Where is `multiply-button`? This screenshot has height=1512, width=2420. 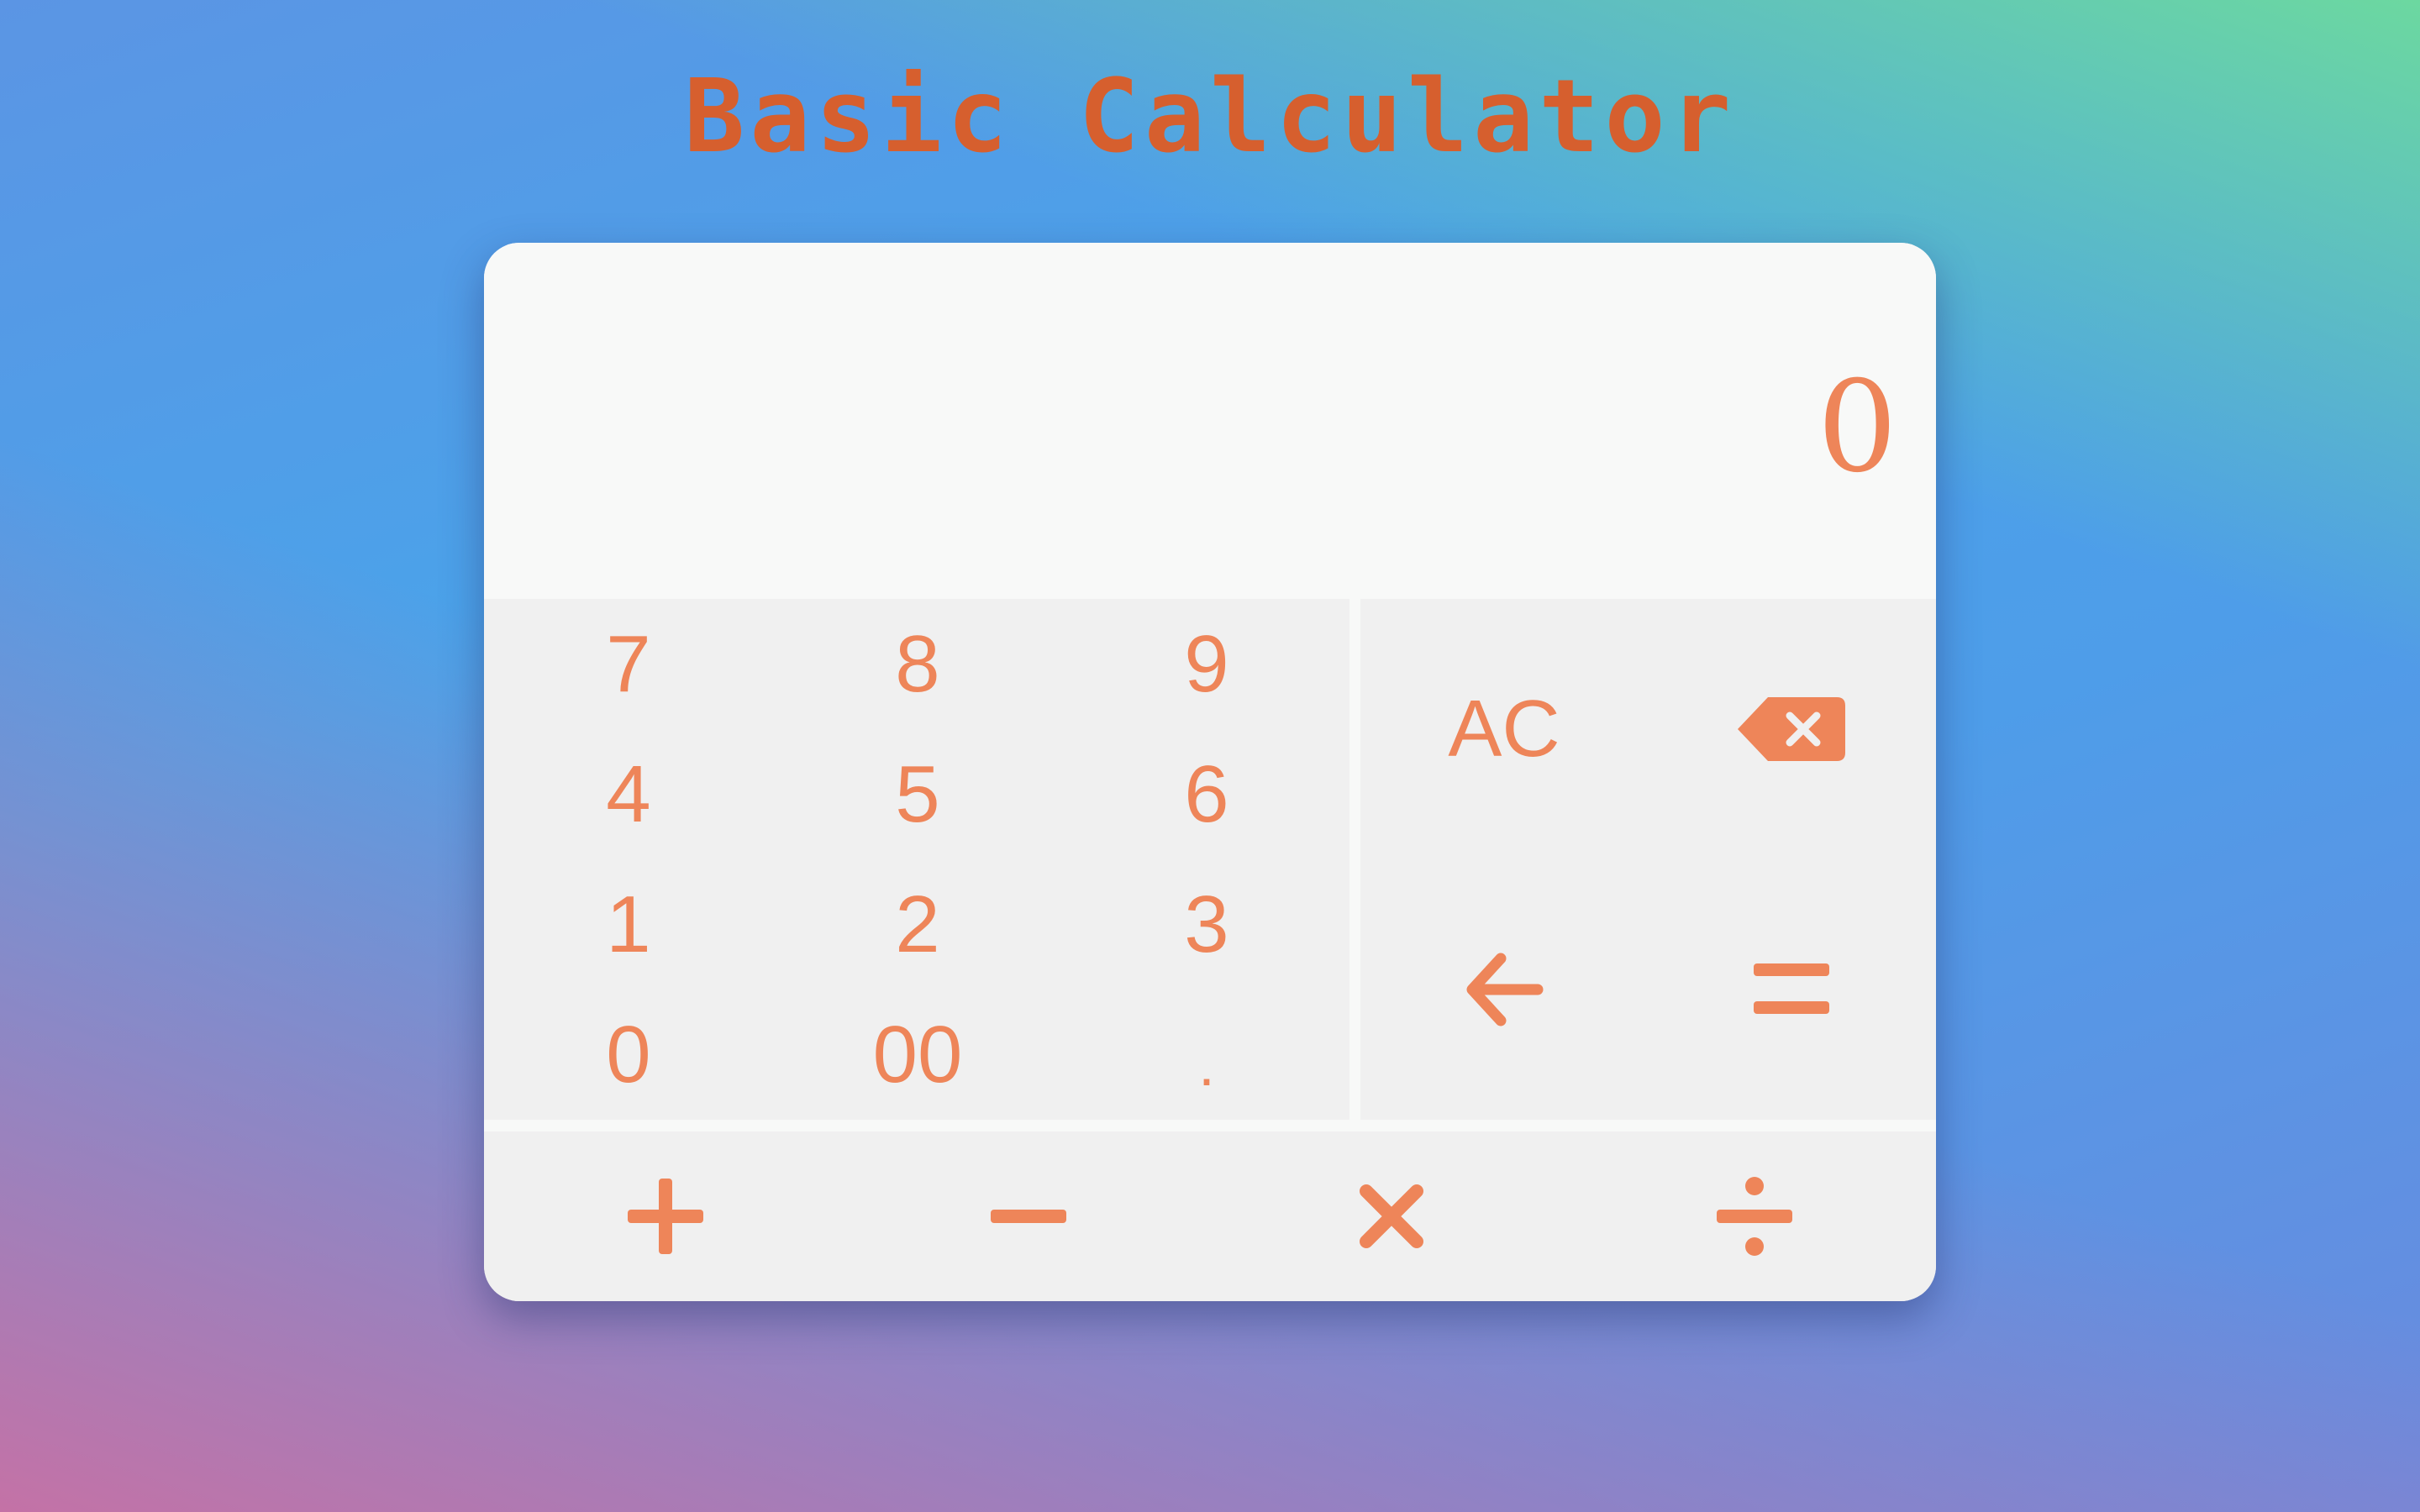
multiply-button is located at coordinates (1391, 1216).